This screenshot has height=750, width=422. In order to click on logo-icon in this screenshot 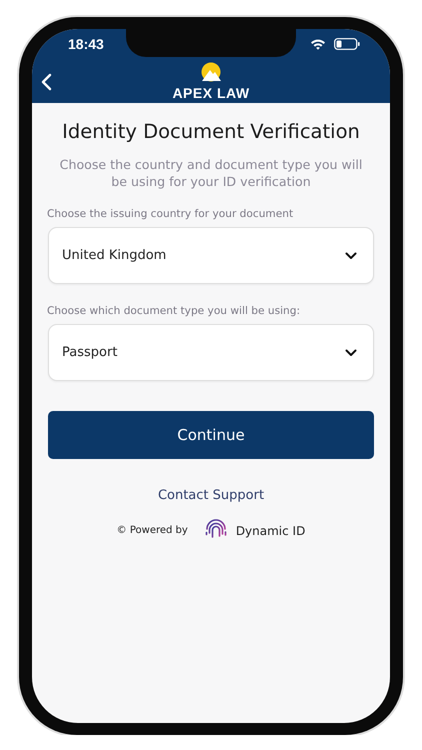, I will do `click(211, 72)`.